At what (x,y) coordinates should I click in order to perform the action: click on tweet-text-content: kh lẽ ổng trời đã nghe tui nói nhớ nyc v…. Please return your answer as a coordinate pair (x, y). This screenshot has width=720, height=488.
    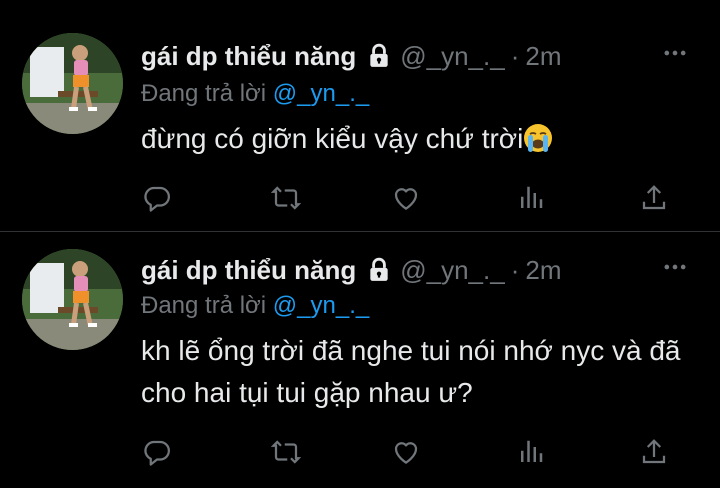
    Looking at the image, I should click on (411, 371).